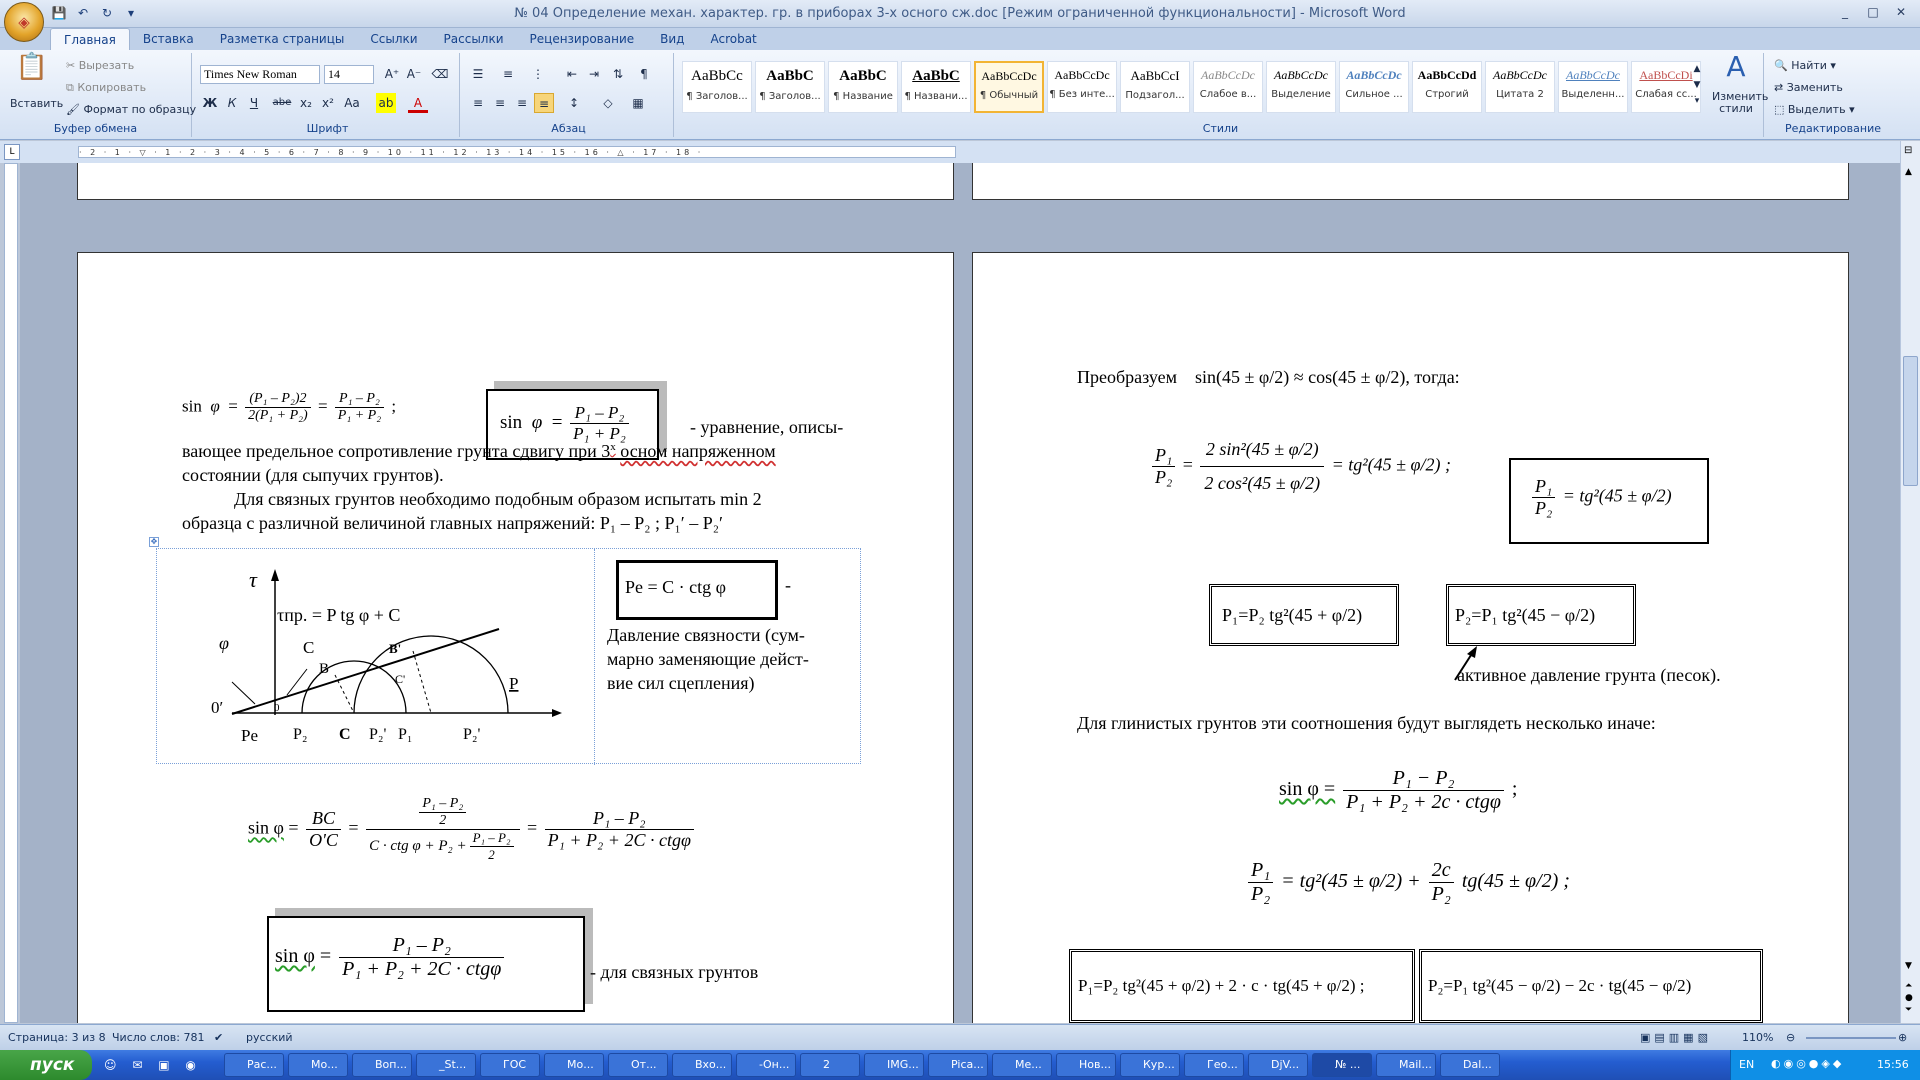 Image resolution: width=1920 pixels, height=1080 pixels. Describe the element at coordinates (1902, 1037) in the screenshot. I see `zoom-in-icon: ⊕` at that location.